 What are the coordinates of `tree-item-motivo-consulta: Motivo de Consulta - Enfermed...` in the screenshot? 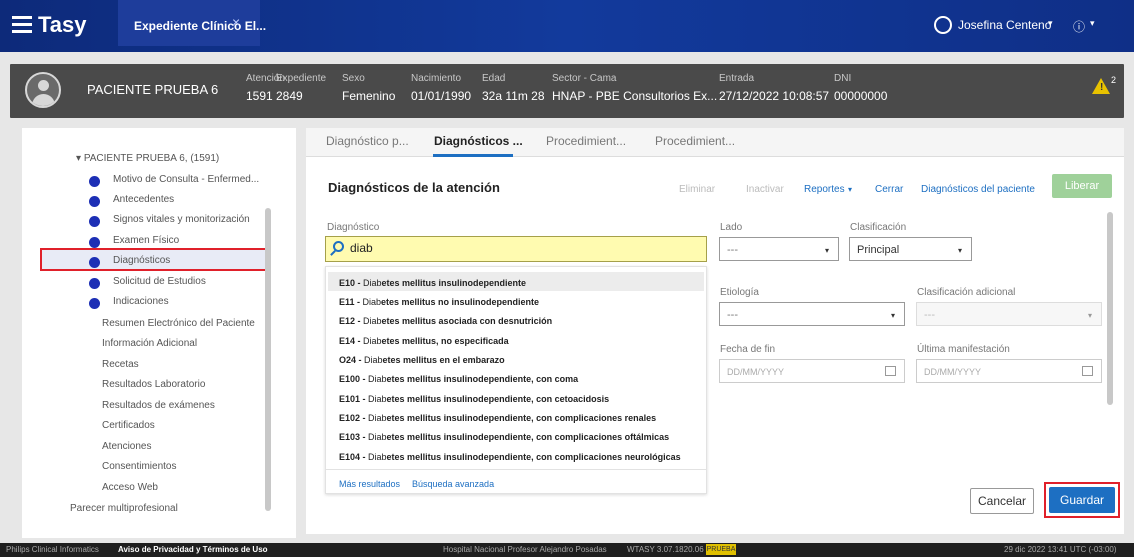 It's located at (186, 179).